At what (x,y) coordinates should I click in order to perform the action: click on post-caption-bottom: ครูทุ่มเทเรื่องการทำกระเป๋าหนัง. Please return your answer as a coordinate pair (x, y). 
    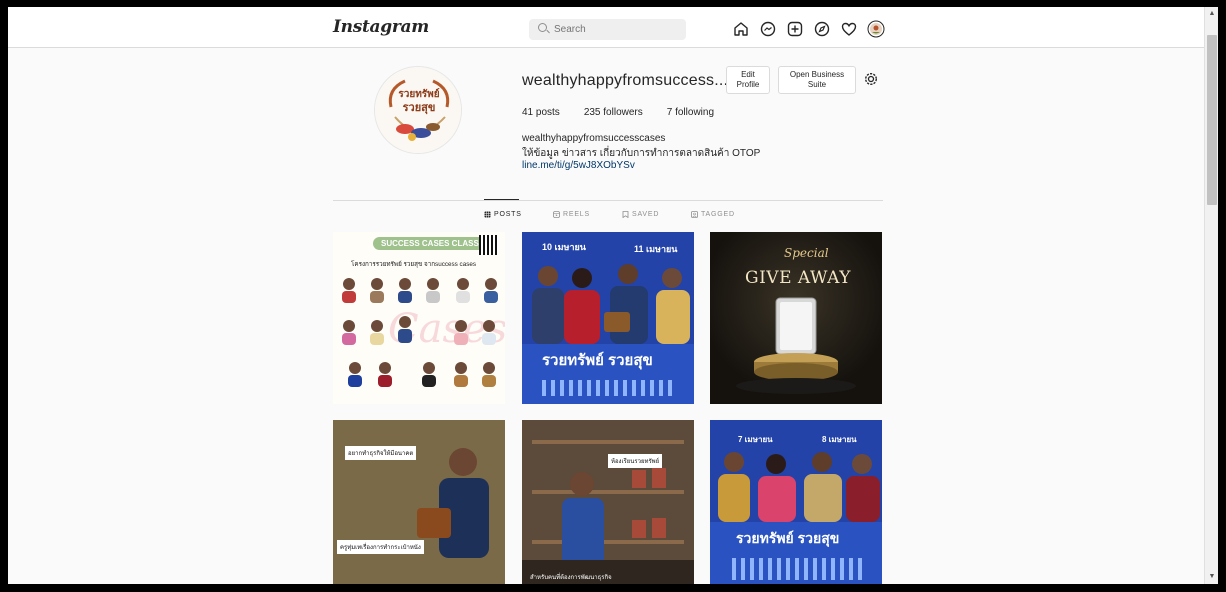
    Looking at the image, I should click on (380, 547).